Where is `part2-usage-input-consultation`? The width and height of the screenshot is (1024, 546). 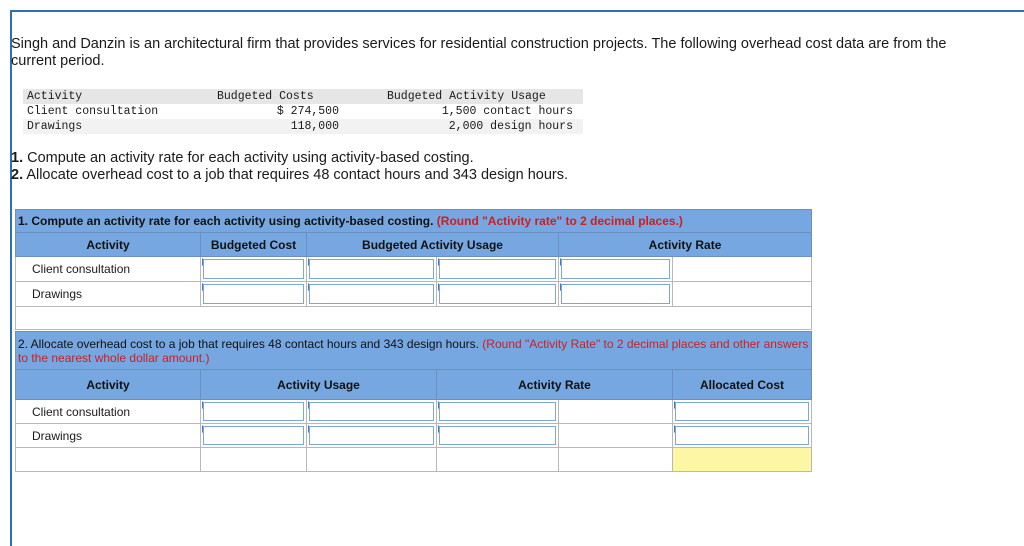 part2-usage-input-consultation is located at coordinates (253, 411).